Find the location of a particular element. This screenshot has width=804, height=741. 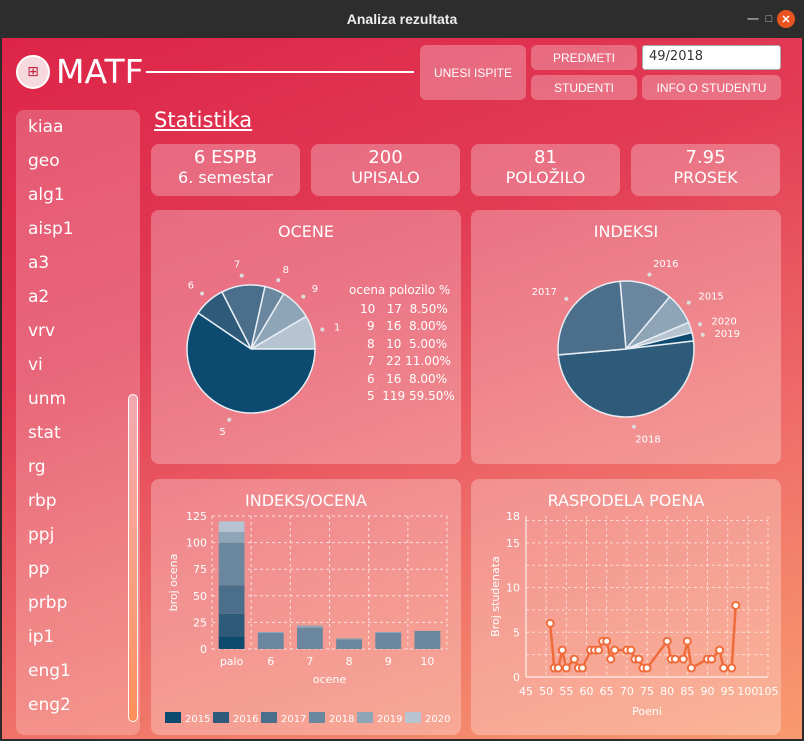

x-tick-label: 90 is located at coordinates (708, 691).